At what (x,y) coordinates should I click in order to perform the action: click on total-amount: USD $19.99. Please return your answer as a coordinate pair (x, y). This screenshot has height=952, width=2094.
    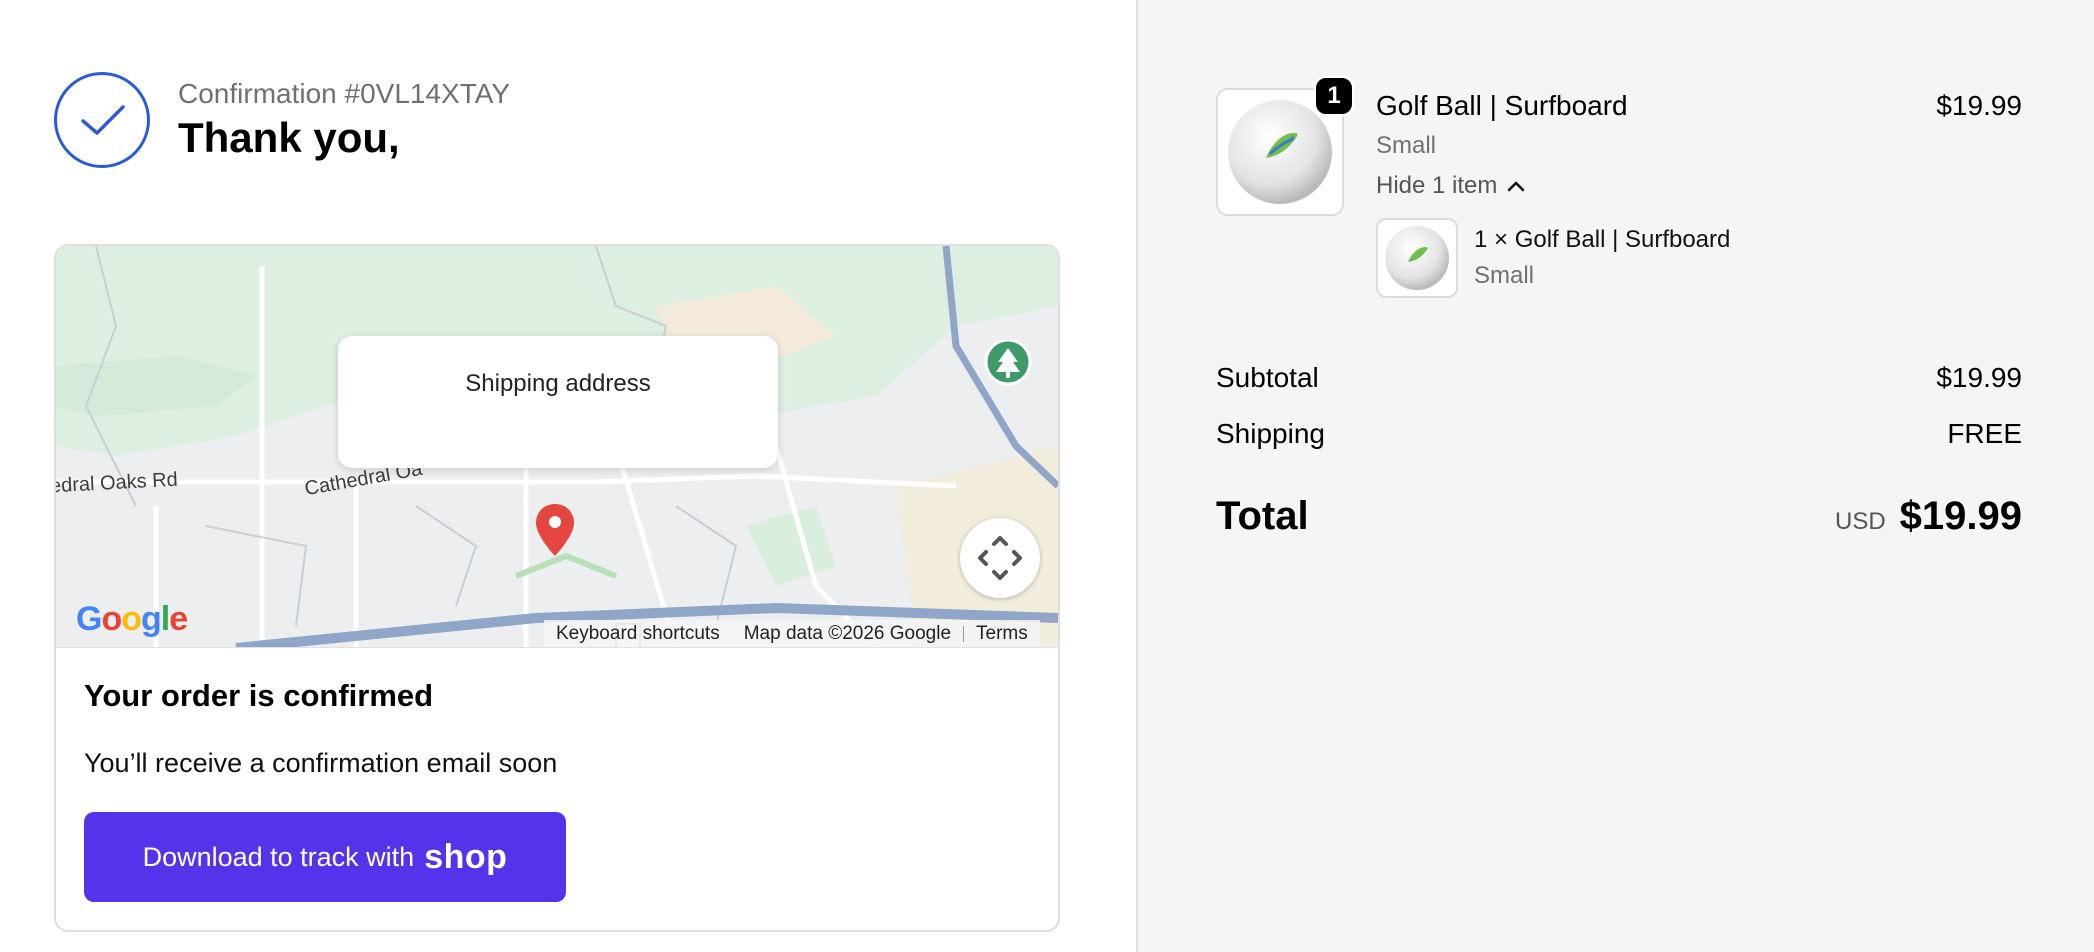
    Looking at the image, I should click on (1928, 516).